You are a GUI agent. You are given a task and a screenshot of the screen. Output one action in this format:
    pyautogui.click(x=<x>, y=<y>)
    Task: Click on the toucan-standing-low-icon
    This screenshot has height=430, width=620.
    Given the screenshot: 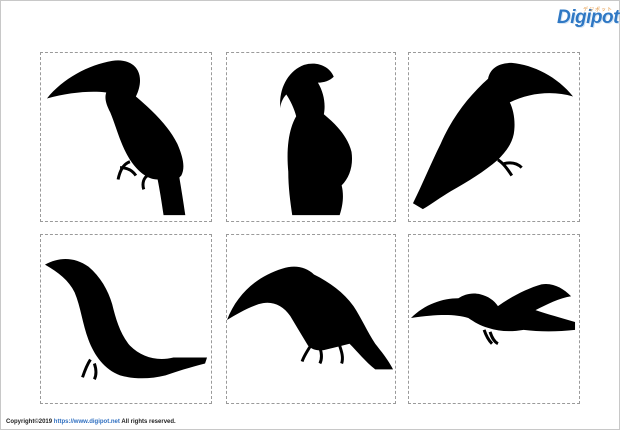 What is the action you would take?
    pyautogui.click(x=126, y=319)
    